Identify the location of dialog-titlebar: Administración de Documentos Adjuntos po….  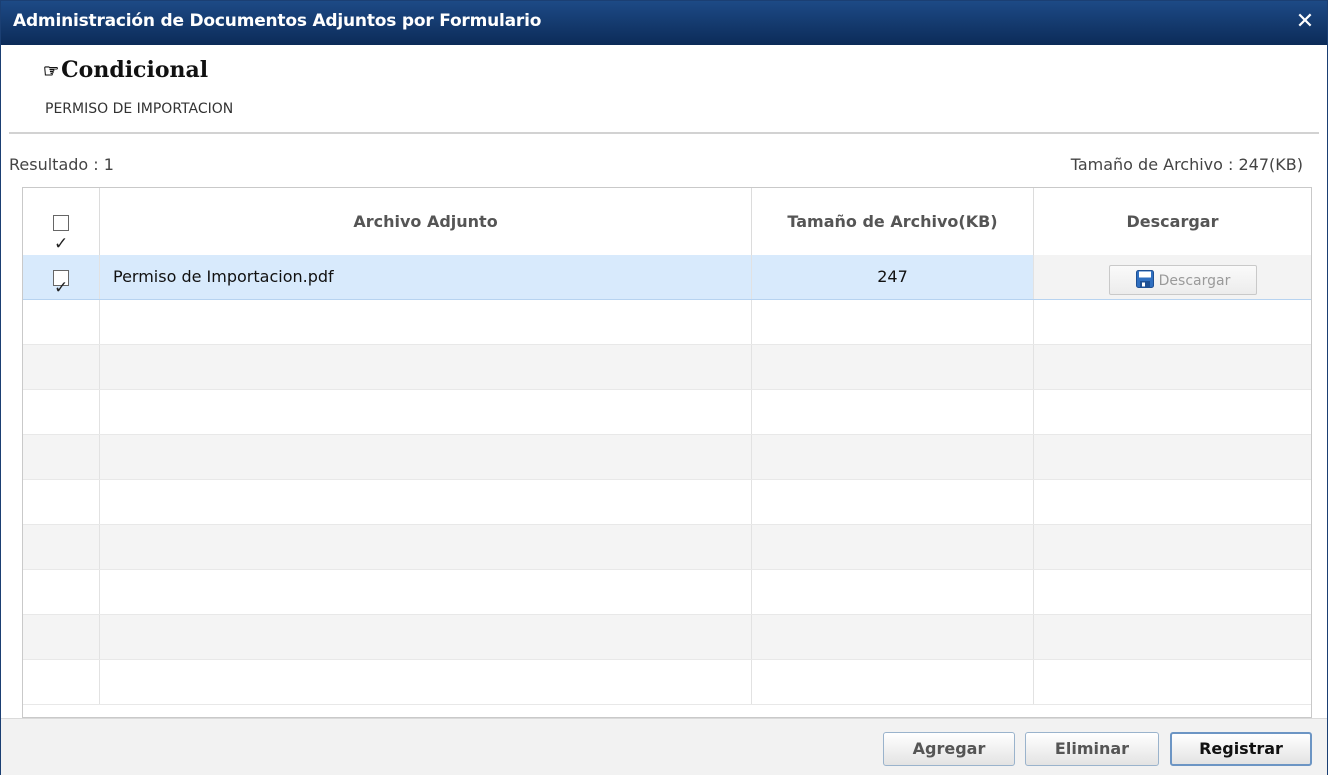
(664, 23).